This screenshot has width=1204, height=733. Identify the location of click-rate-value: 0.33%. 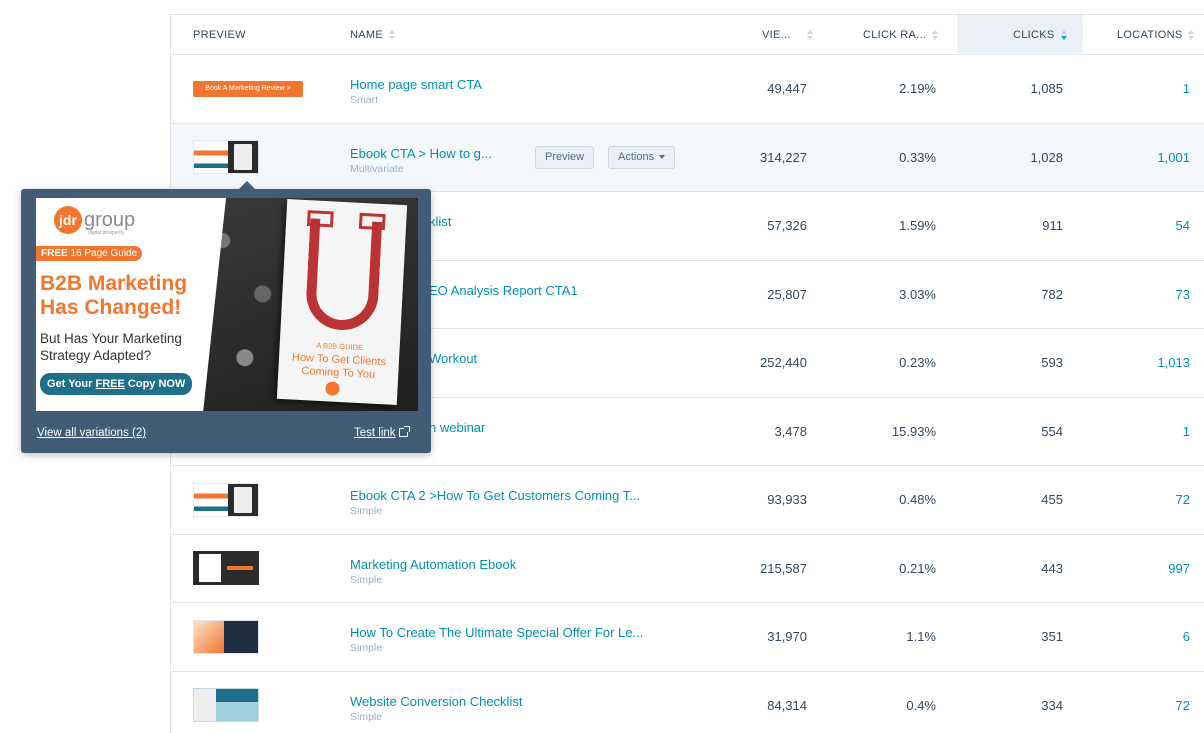
(917, 157).